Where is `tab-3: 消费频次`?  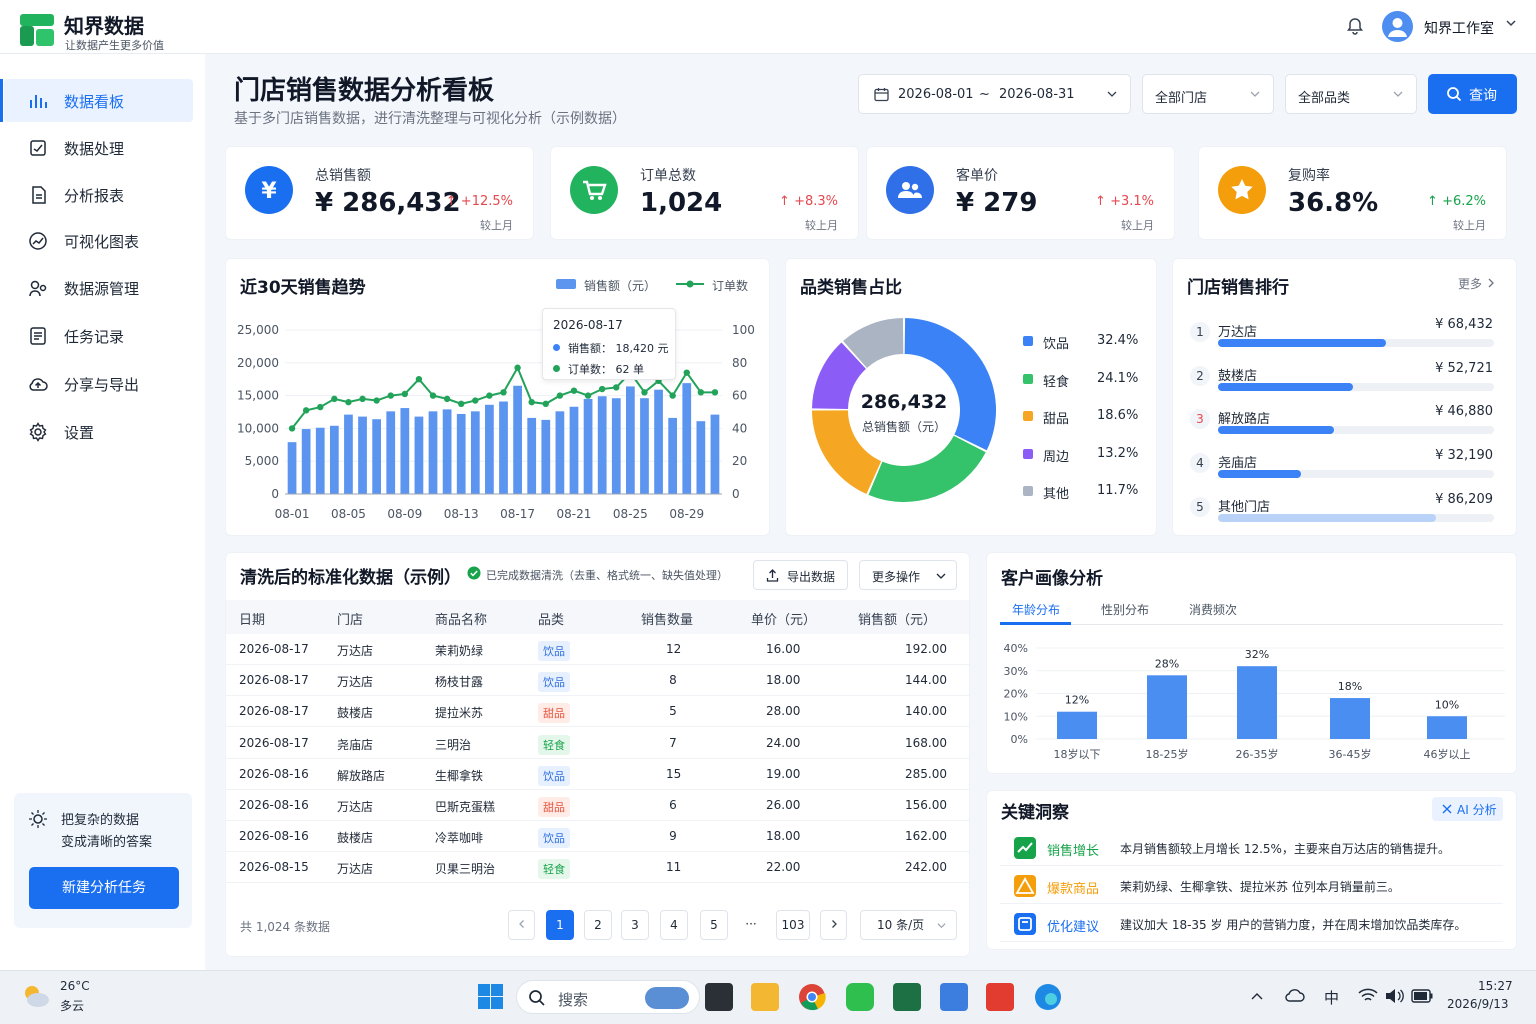
tab-3: 消费频次 is located at coordinates (1213, 609).